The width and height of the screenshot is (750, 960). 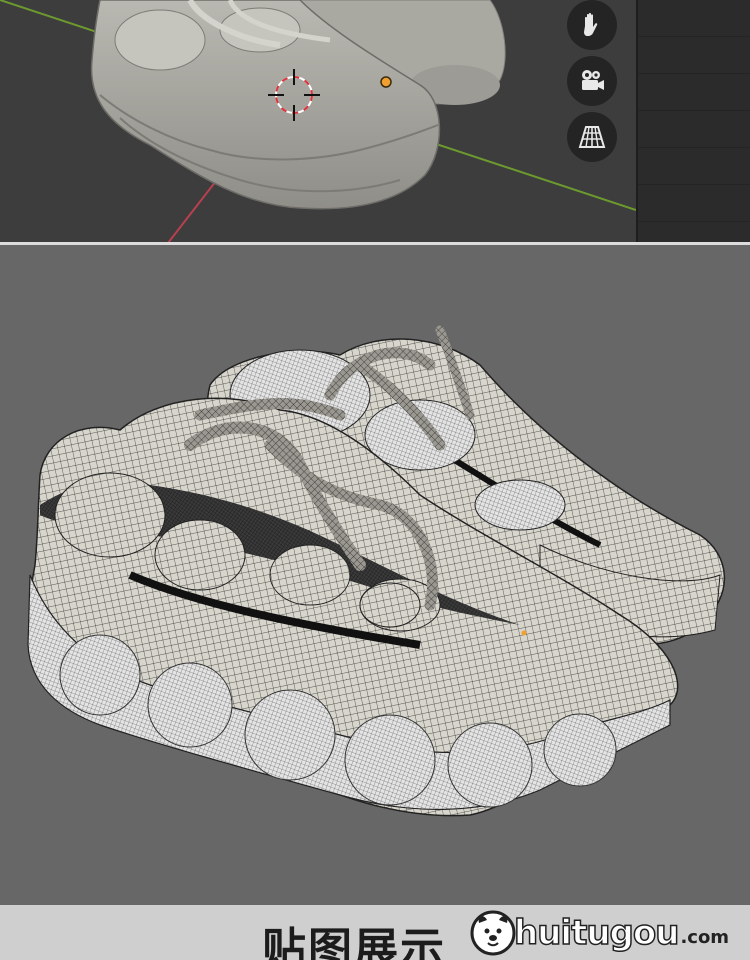 I want to click on footer-title: 贴图展示, so click(x=354, y=942).